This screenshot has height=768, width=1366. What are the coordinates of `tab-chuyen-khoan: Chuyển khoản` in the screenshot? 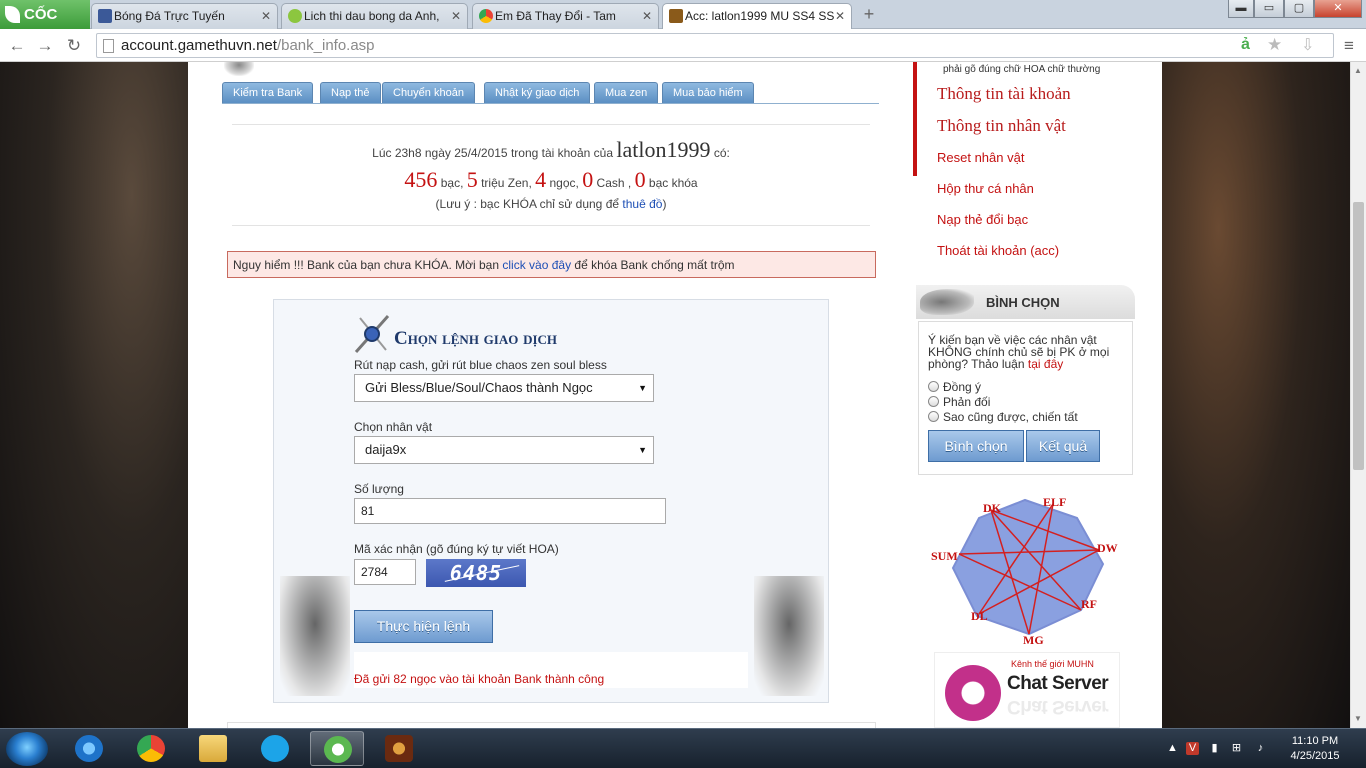 It's located at (428, 92).